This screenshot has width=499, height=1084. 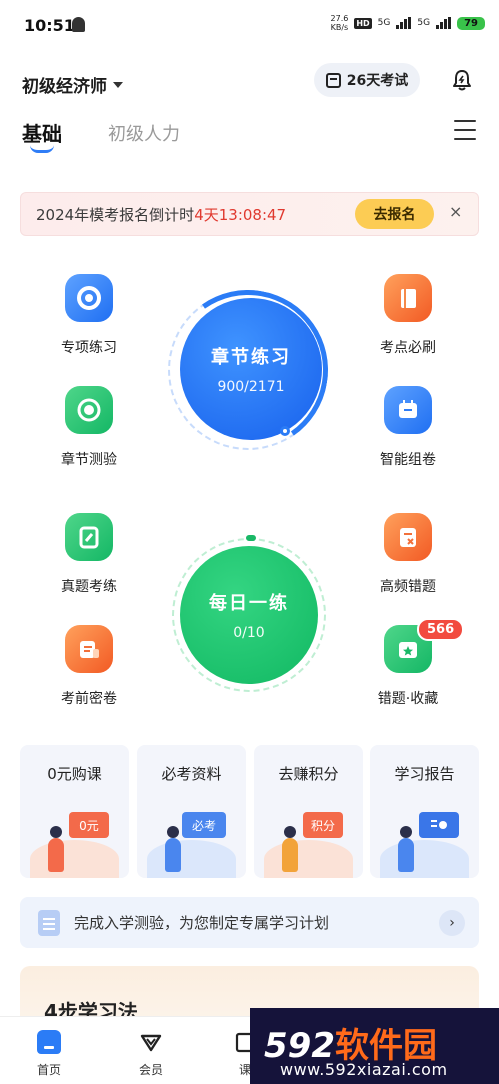 What do you see at coordinates (408, 460) in the screenshot?
I see `feature-label: 智能组卷` at bounding box center [408, 460].